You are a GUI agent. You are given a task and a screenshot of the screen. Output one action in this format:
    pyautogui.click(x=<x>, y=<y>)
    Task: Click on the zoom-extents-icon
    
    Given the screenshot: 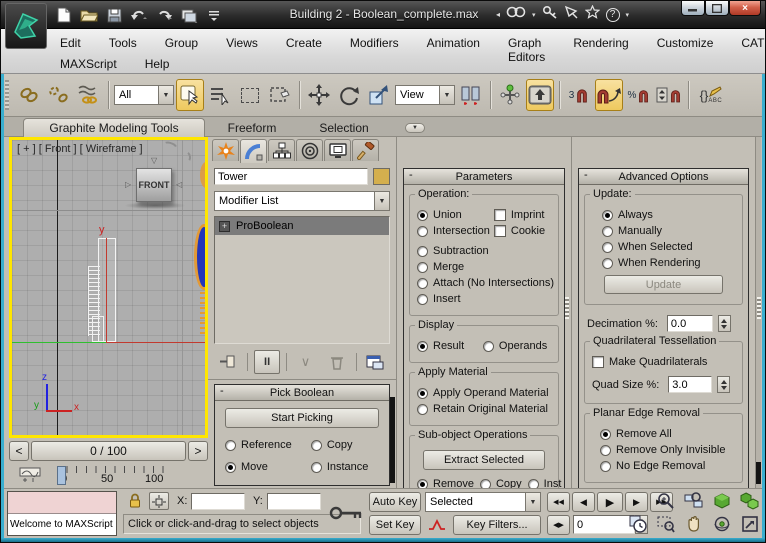 What is the action you would take?
    pyautogui.click(x=721, y=501)
    